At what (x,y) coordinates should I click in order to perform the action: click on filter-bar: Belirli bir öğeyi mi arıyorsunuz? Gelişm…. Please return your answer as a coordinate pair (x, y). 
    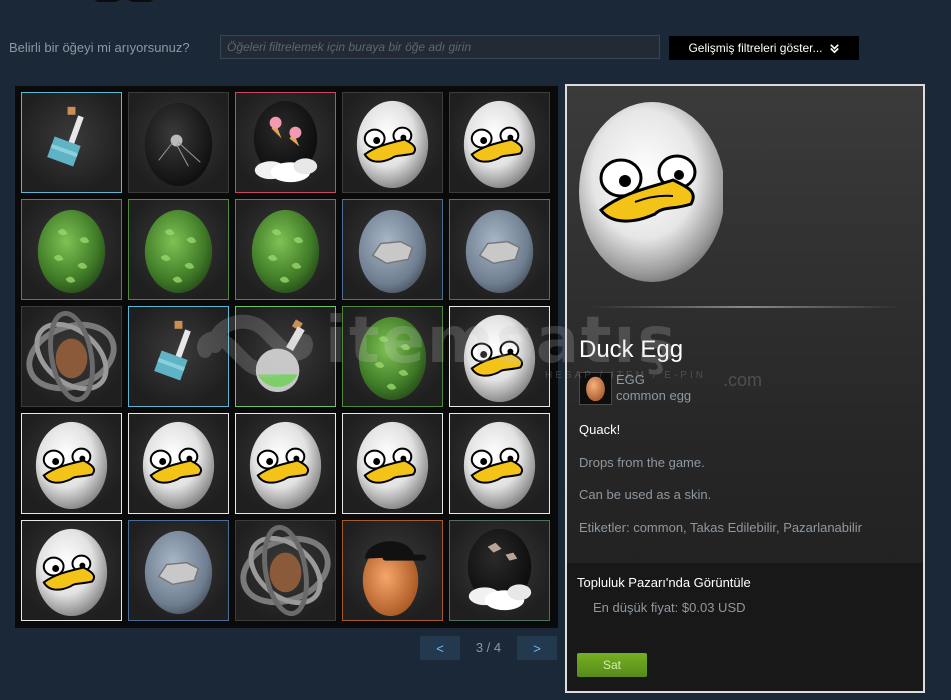
    Looking at the image, I should click on (475, 48).